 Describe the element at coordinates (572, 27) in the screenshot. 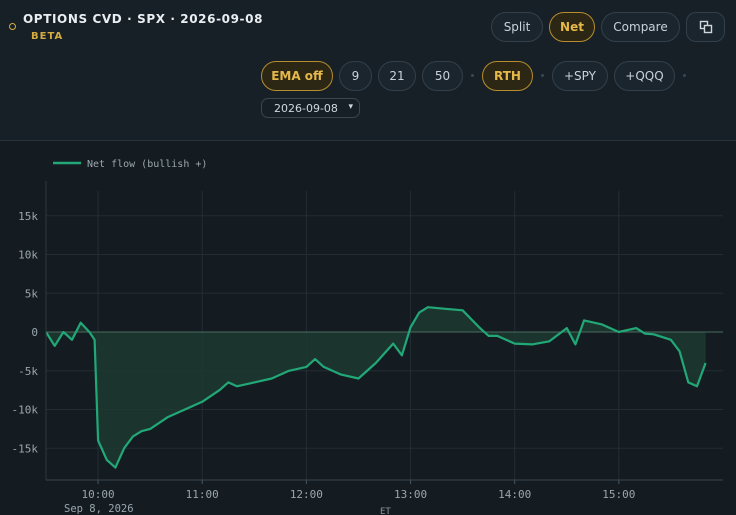

I see `net-view-button: Net` at that location.